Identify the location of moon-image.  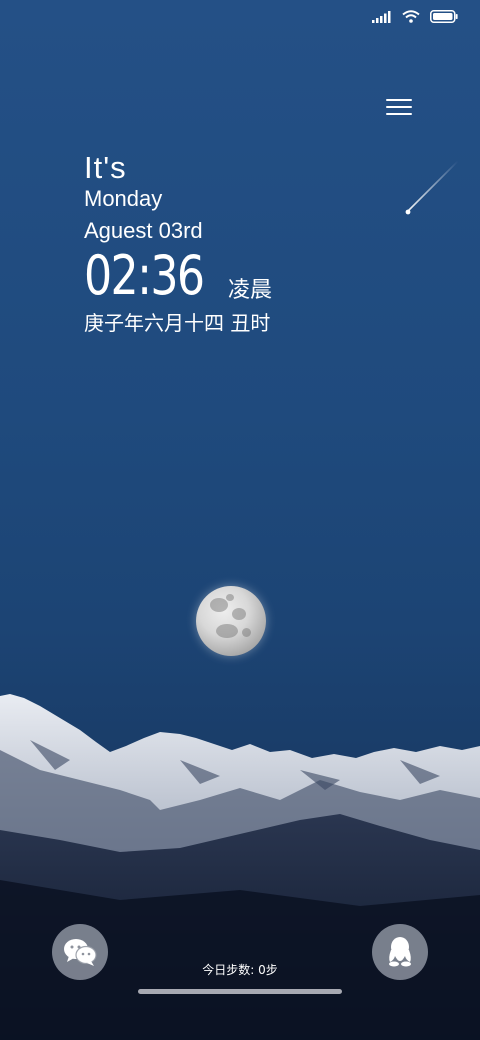
(231, 621).